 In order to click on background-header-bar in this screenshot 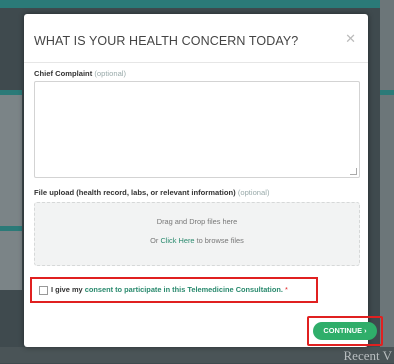, I will do `click(197, 4)`.